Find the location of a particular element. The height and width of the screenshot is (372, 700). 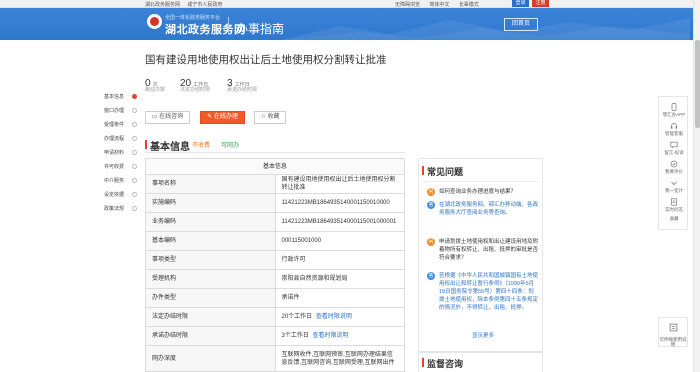

online-consult-button: ▭ 在线咨询 is located at coordinates (167, 117).